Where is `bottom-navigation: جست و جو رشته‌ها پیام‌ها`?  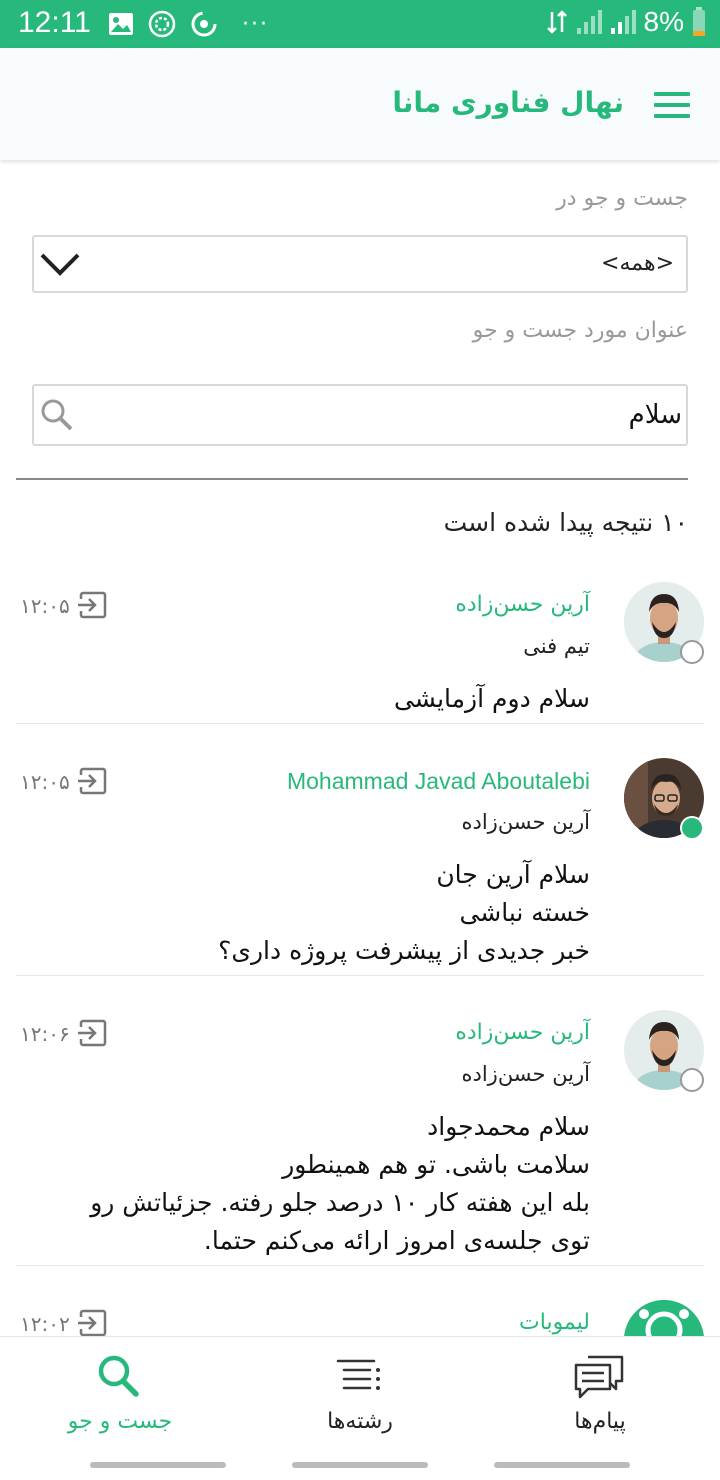
bottom-navigation: جست و جو رشته‌ها پیام‌ها is located at coordinates (360, 1393).